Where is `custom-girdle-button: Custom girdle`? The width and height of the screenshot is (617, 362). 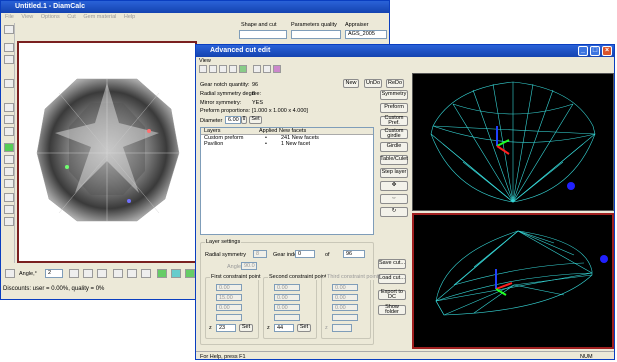
custom-girdle-button: Custom girdle is located at coordinates (394, 133).